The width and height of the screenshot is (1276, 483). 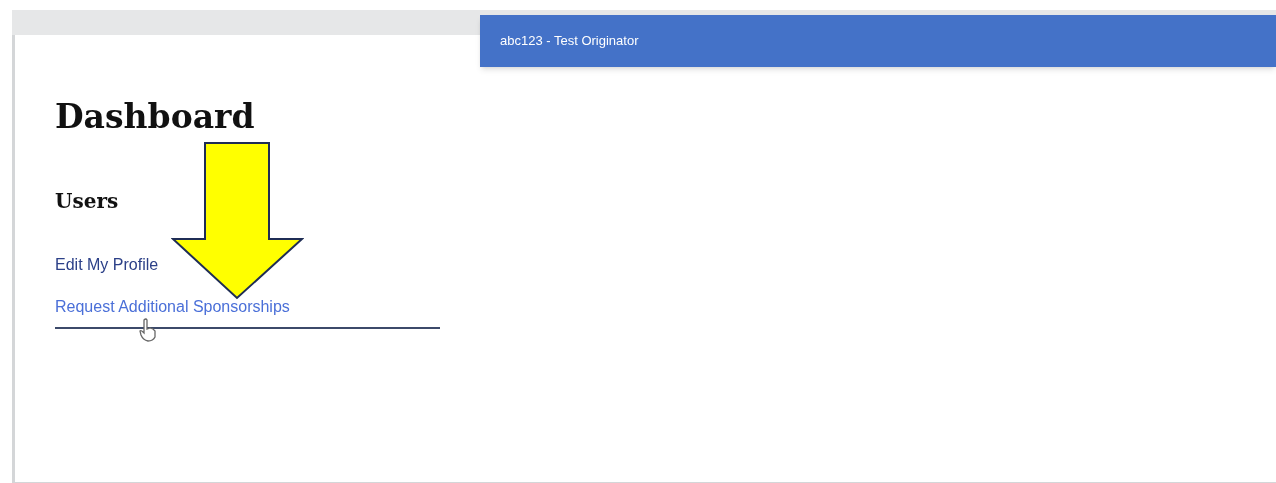 I want to click on sponsorship-link: Request Additional Sponsorships, so click(x=172, y=307).